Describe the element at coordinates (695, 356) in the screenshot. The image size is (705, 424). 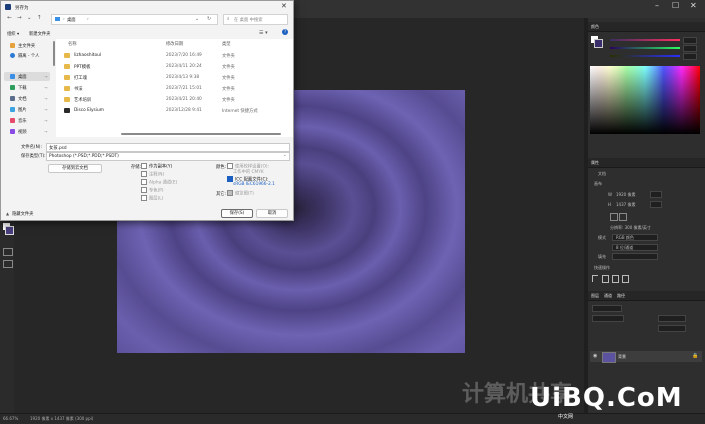
I see `lock-icon: 🔒` at that location.